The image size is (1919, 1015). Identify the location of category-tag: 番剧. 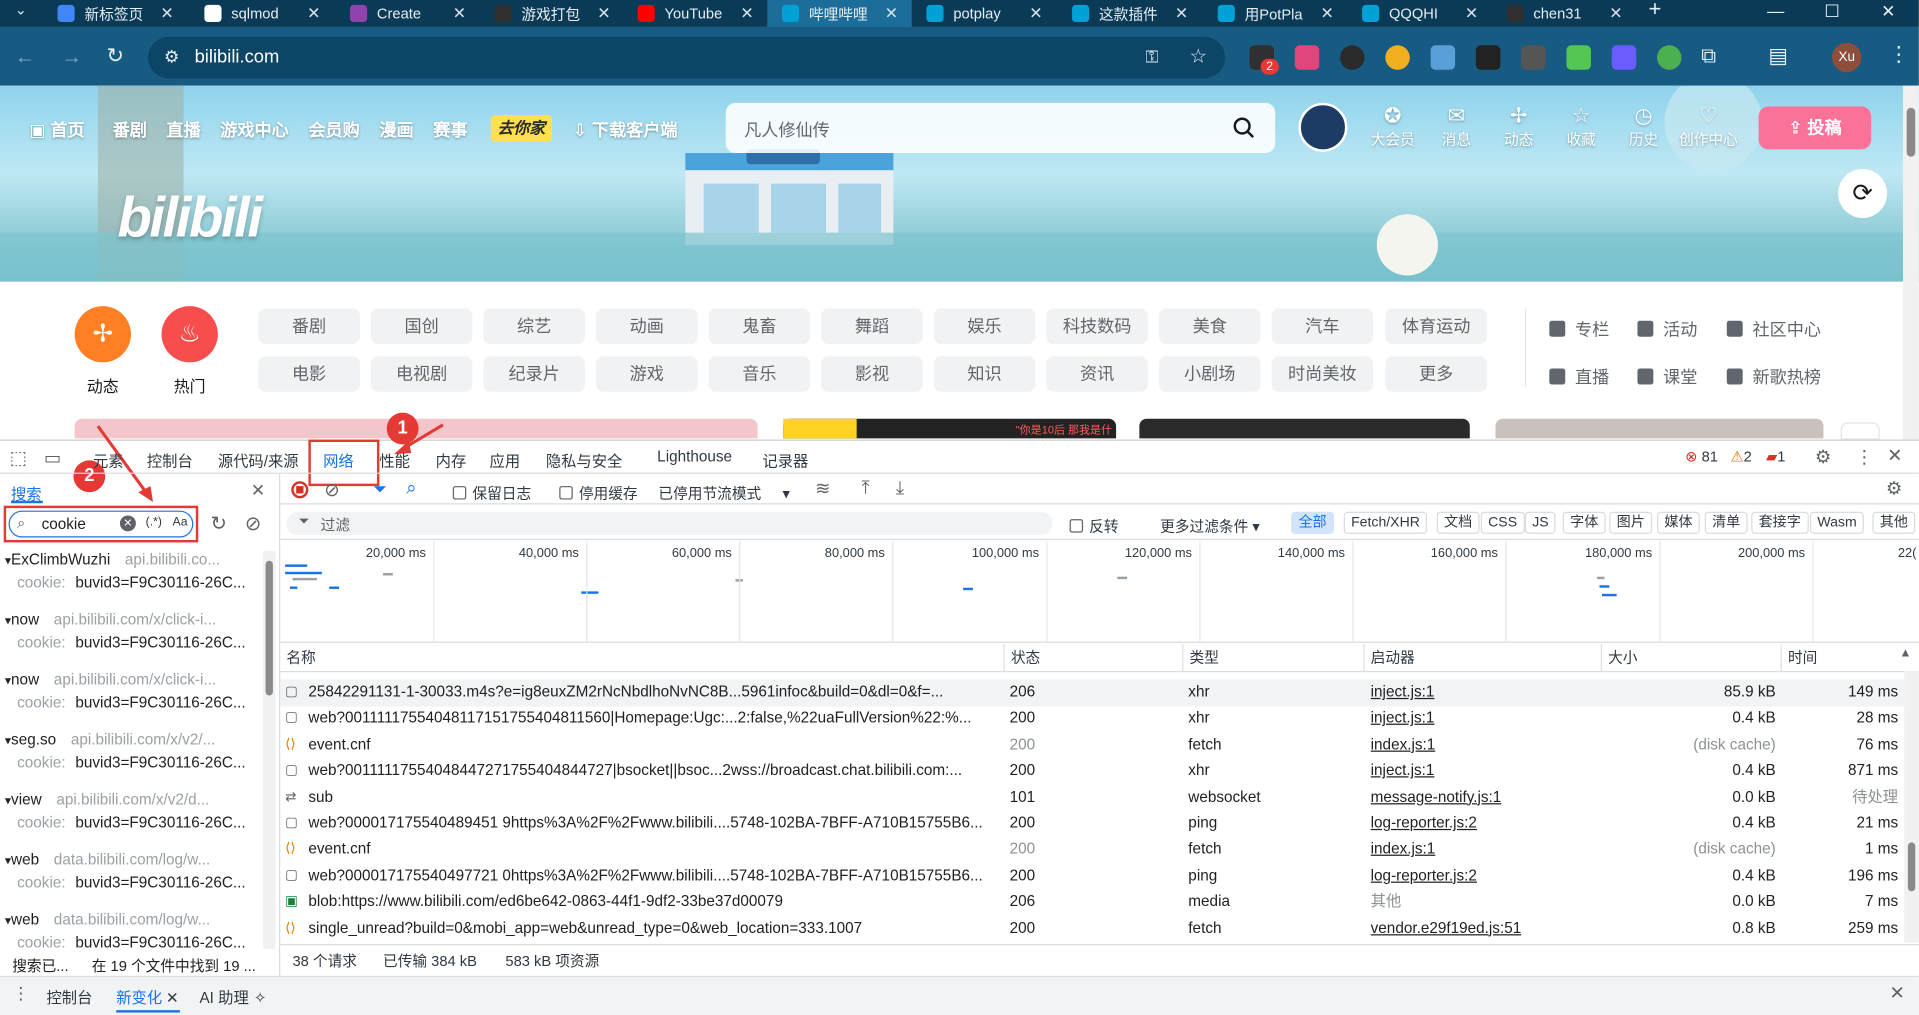
(309, 326).